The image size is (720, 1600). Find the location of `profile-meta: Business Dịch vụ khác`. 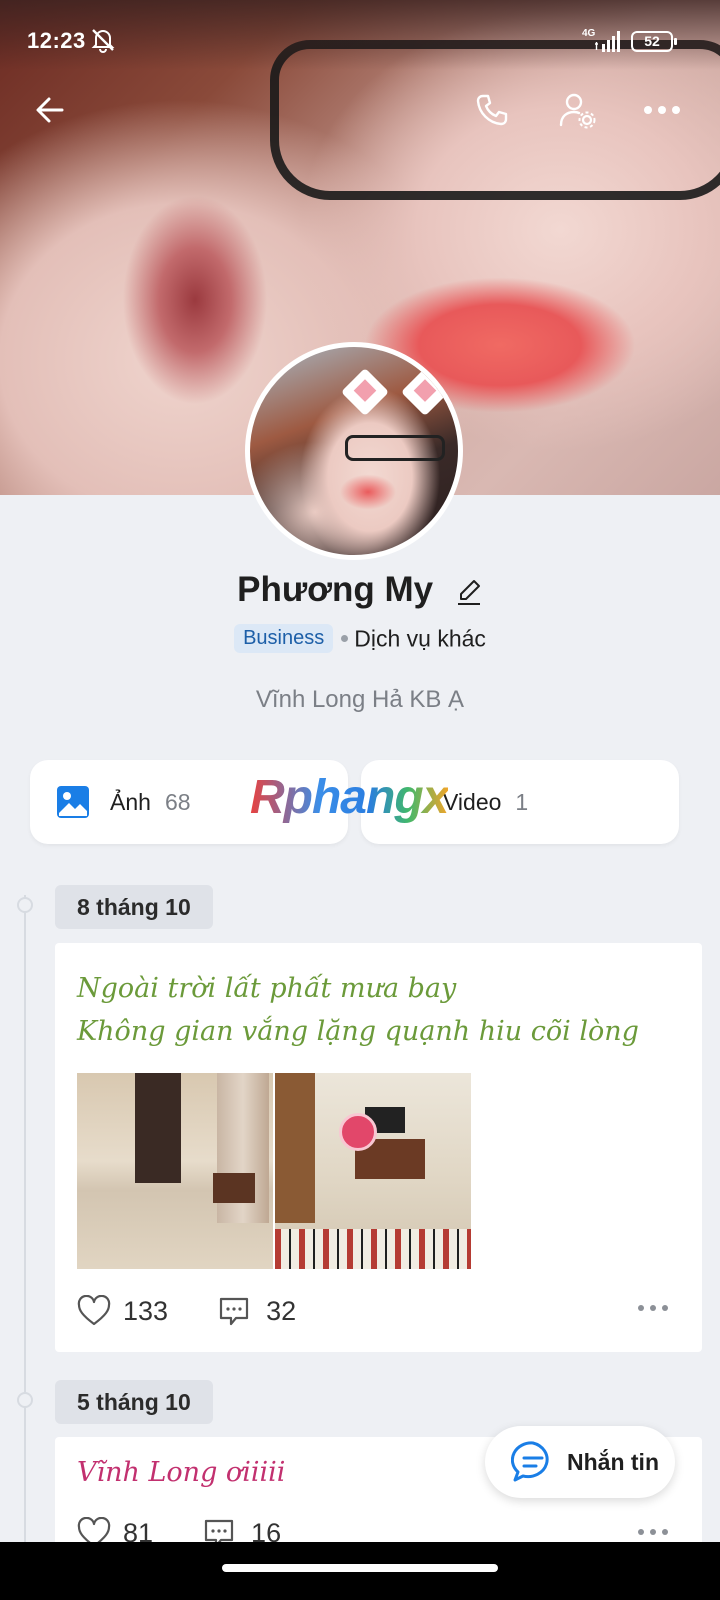

profile-meta: Business Dịch vụ khác is located at coordinates (360, 639).